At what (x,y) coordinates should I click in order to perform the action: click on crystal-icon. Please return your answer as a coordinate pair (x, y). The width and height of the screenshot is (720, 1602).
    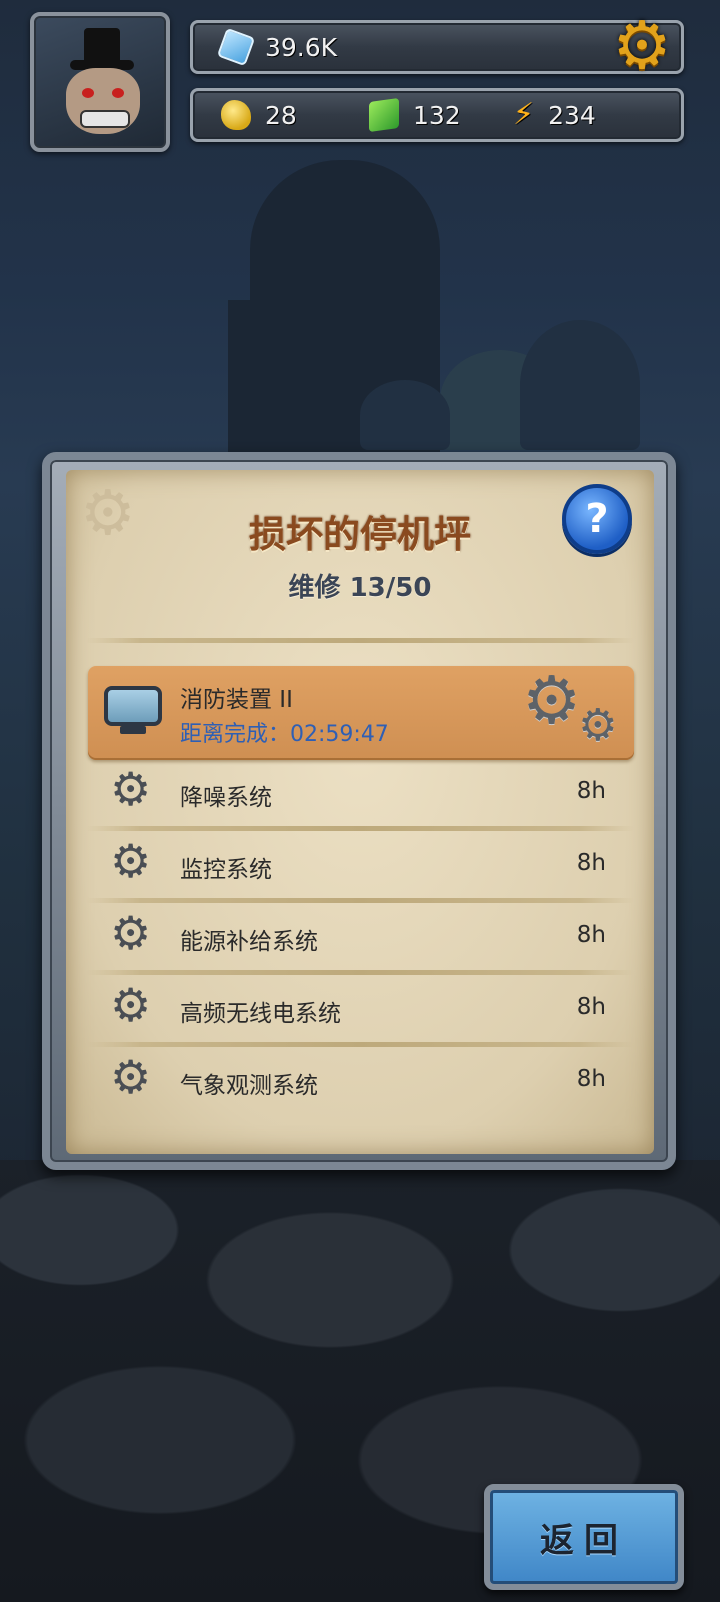
    Looking at the image, I should click on (236, 47).